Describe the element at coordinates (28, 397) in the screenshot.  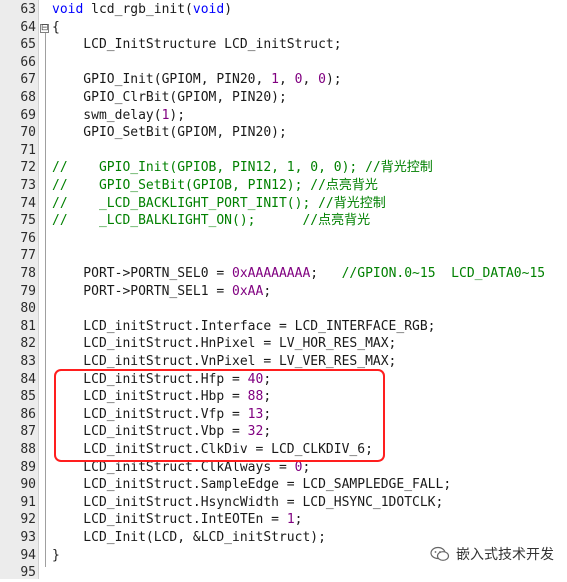
I see `line-number: 85` at that location.